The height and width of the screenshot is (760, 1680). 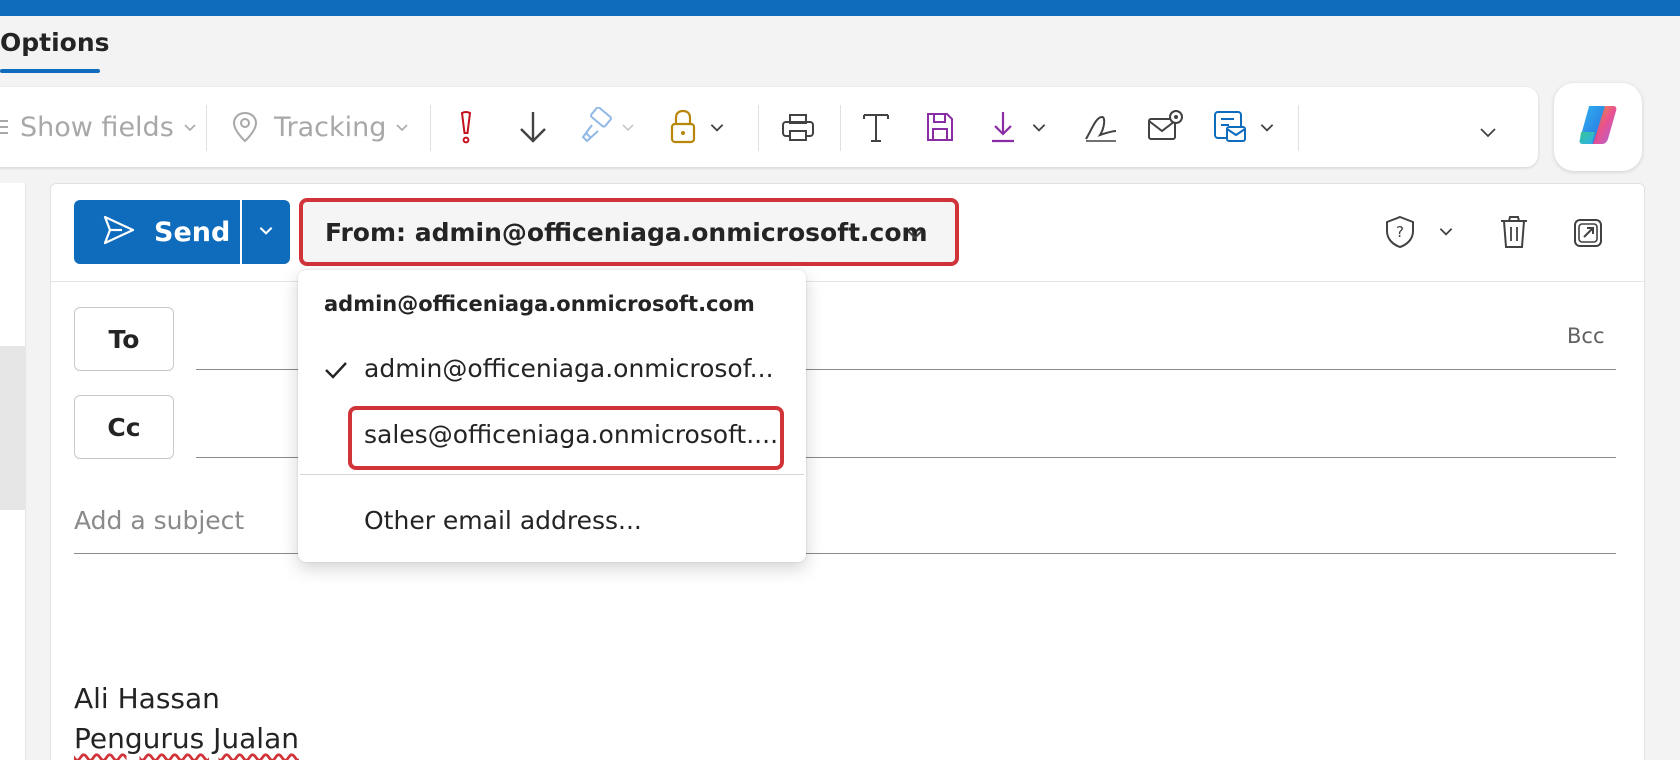 I want to click on print-icon, so click(x=798, y=127).